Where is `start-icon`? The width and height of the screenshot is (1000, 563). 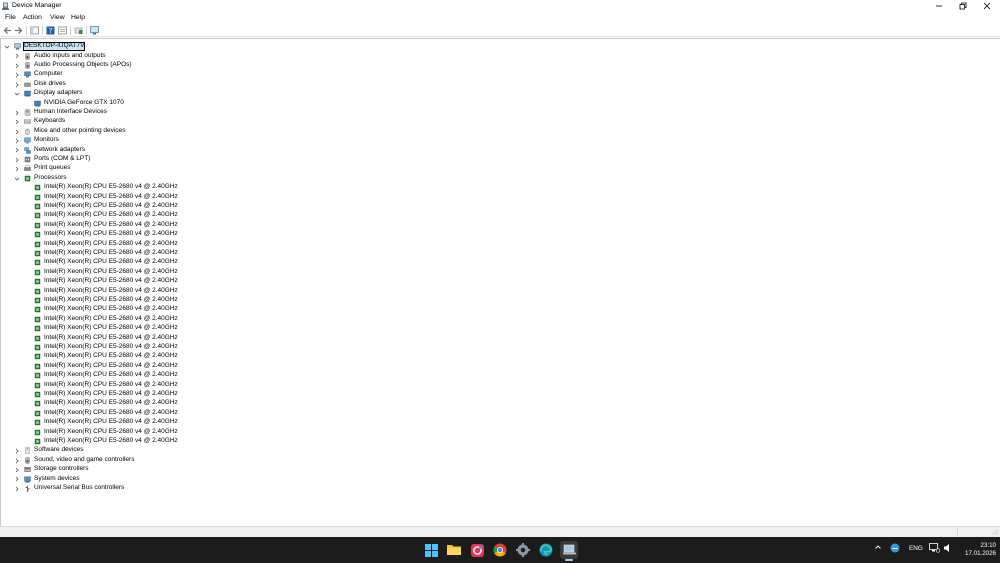 start-icon is located at coordinates (431, 550).